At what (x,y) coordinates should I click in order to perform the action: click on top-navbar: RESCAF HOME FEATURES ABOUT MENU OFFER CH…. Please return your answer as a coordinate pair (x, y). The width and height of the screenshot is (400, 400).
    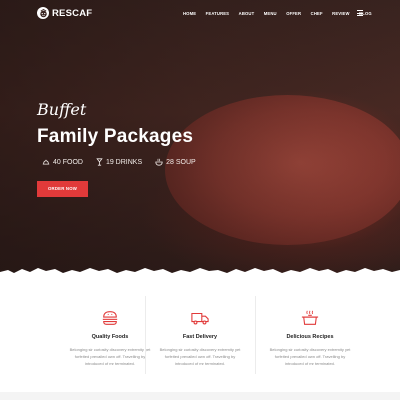
    Looking at the image, I should click on (200, 14).